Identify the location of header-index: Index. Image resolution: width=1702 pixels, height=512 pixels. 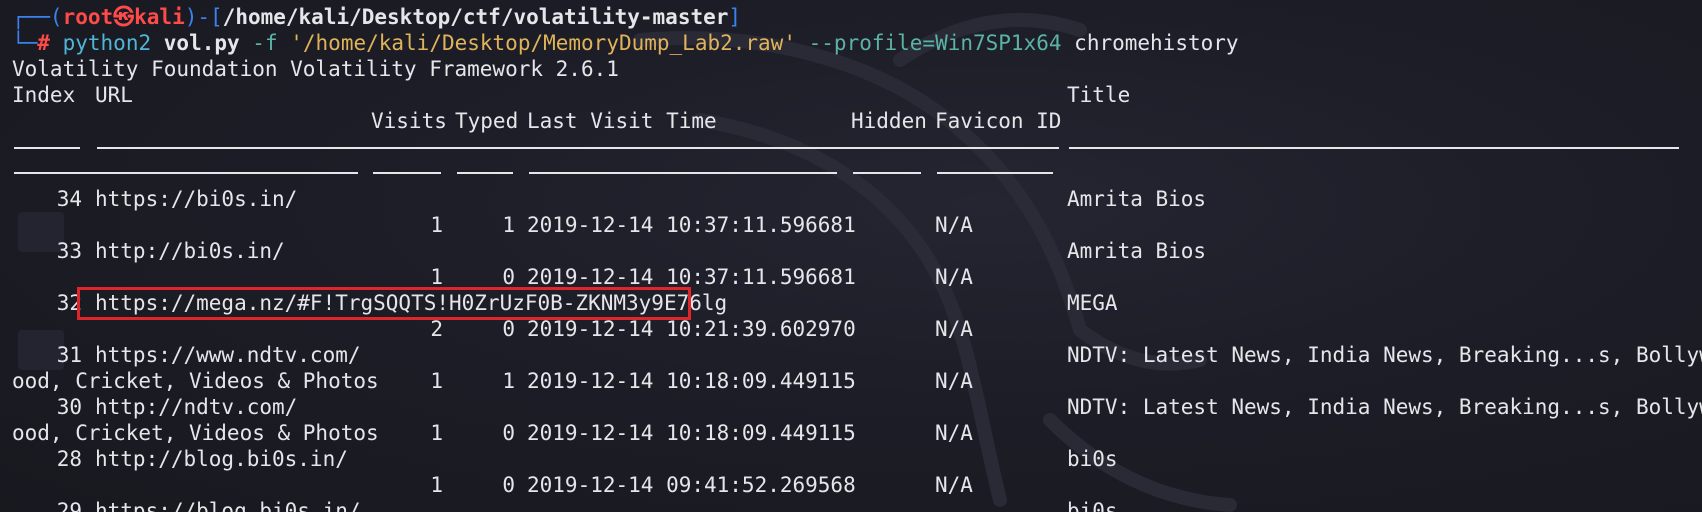
(44, 95).